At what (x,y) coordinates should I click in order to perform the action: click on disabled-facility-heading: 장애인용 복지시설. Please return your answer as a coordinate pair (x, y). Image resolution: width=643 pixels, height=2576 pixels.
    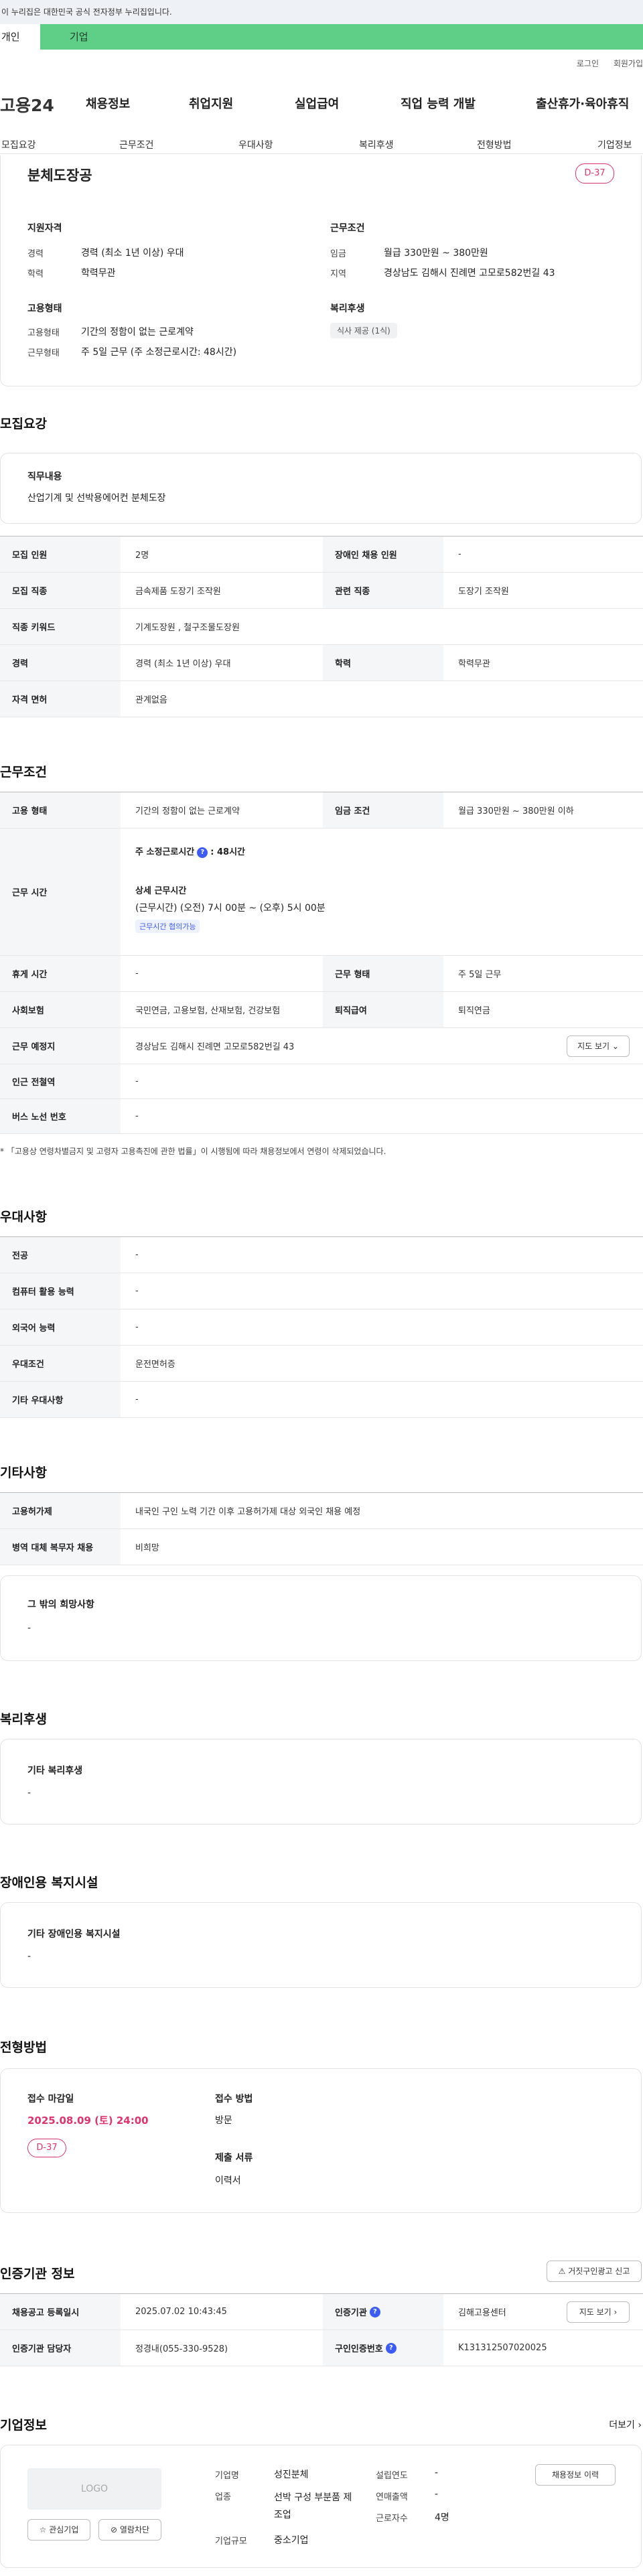
    Looking at the image, I should click on (49, 1882).